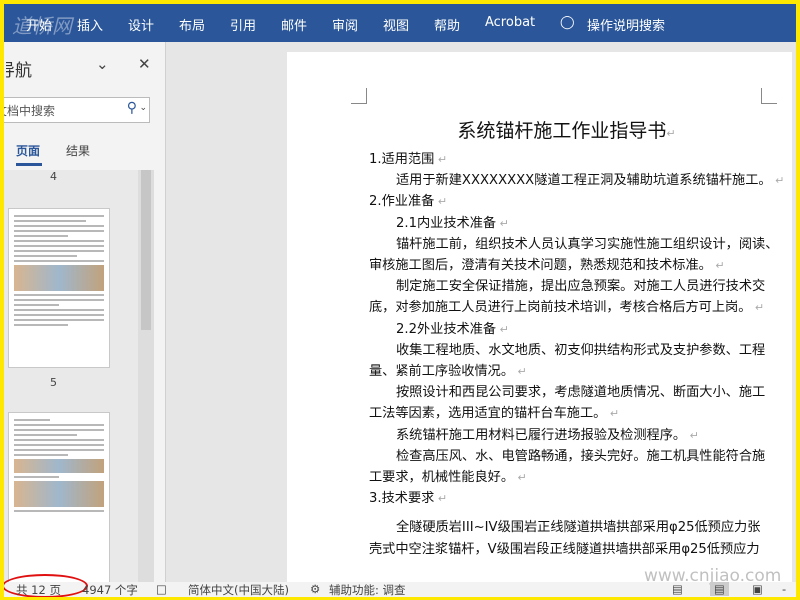 The width and height of the screenshot is (800, 600). What do you see at coordinates (581, 393) in the screenshot?
I see `line-text: 按照设计和西昆公司要求，考虑隧道地质情况、断面大小、施工` at bounding box center [581, 393].